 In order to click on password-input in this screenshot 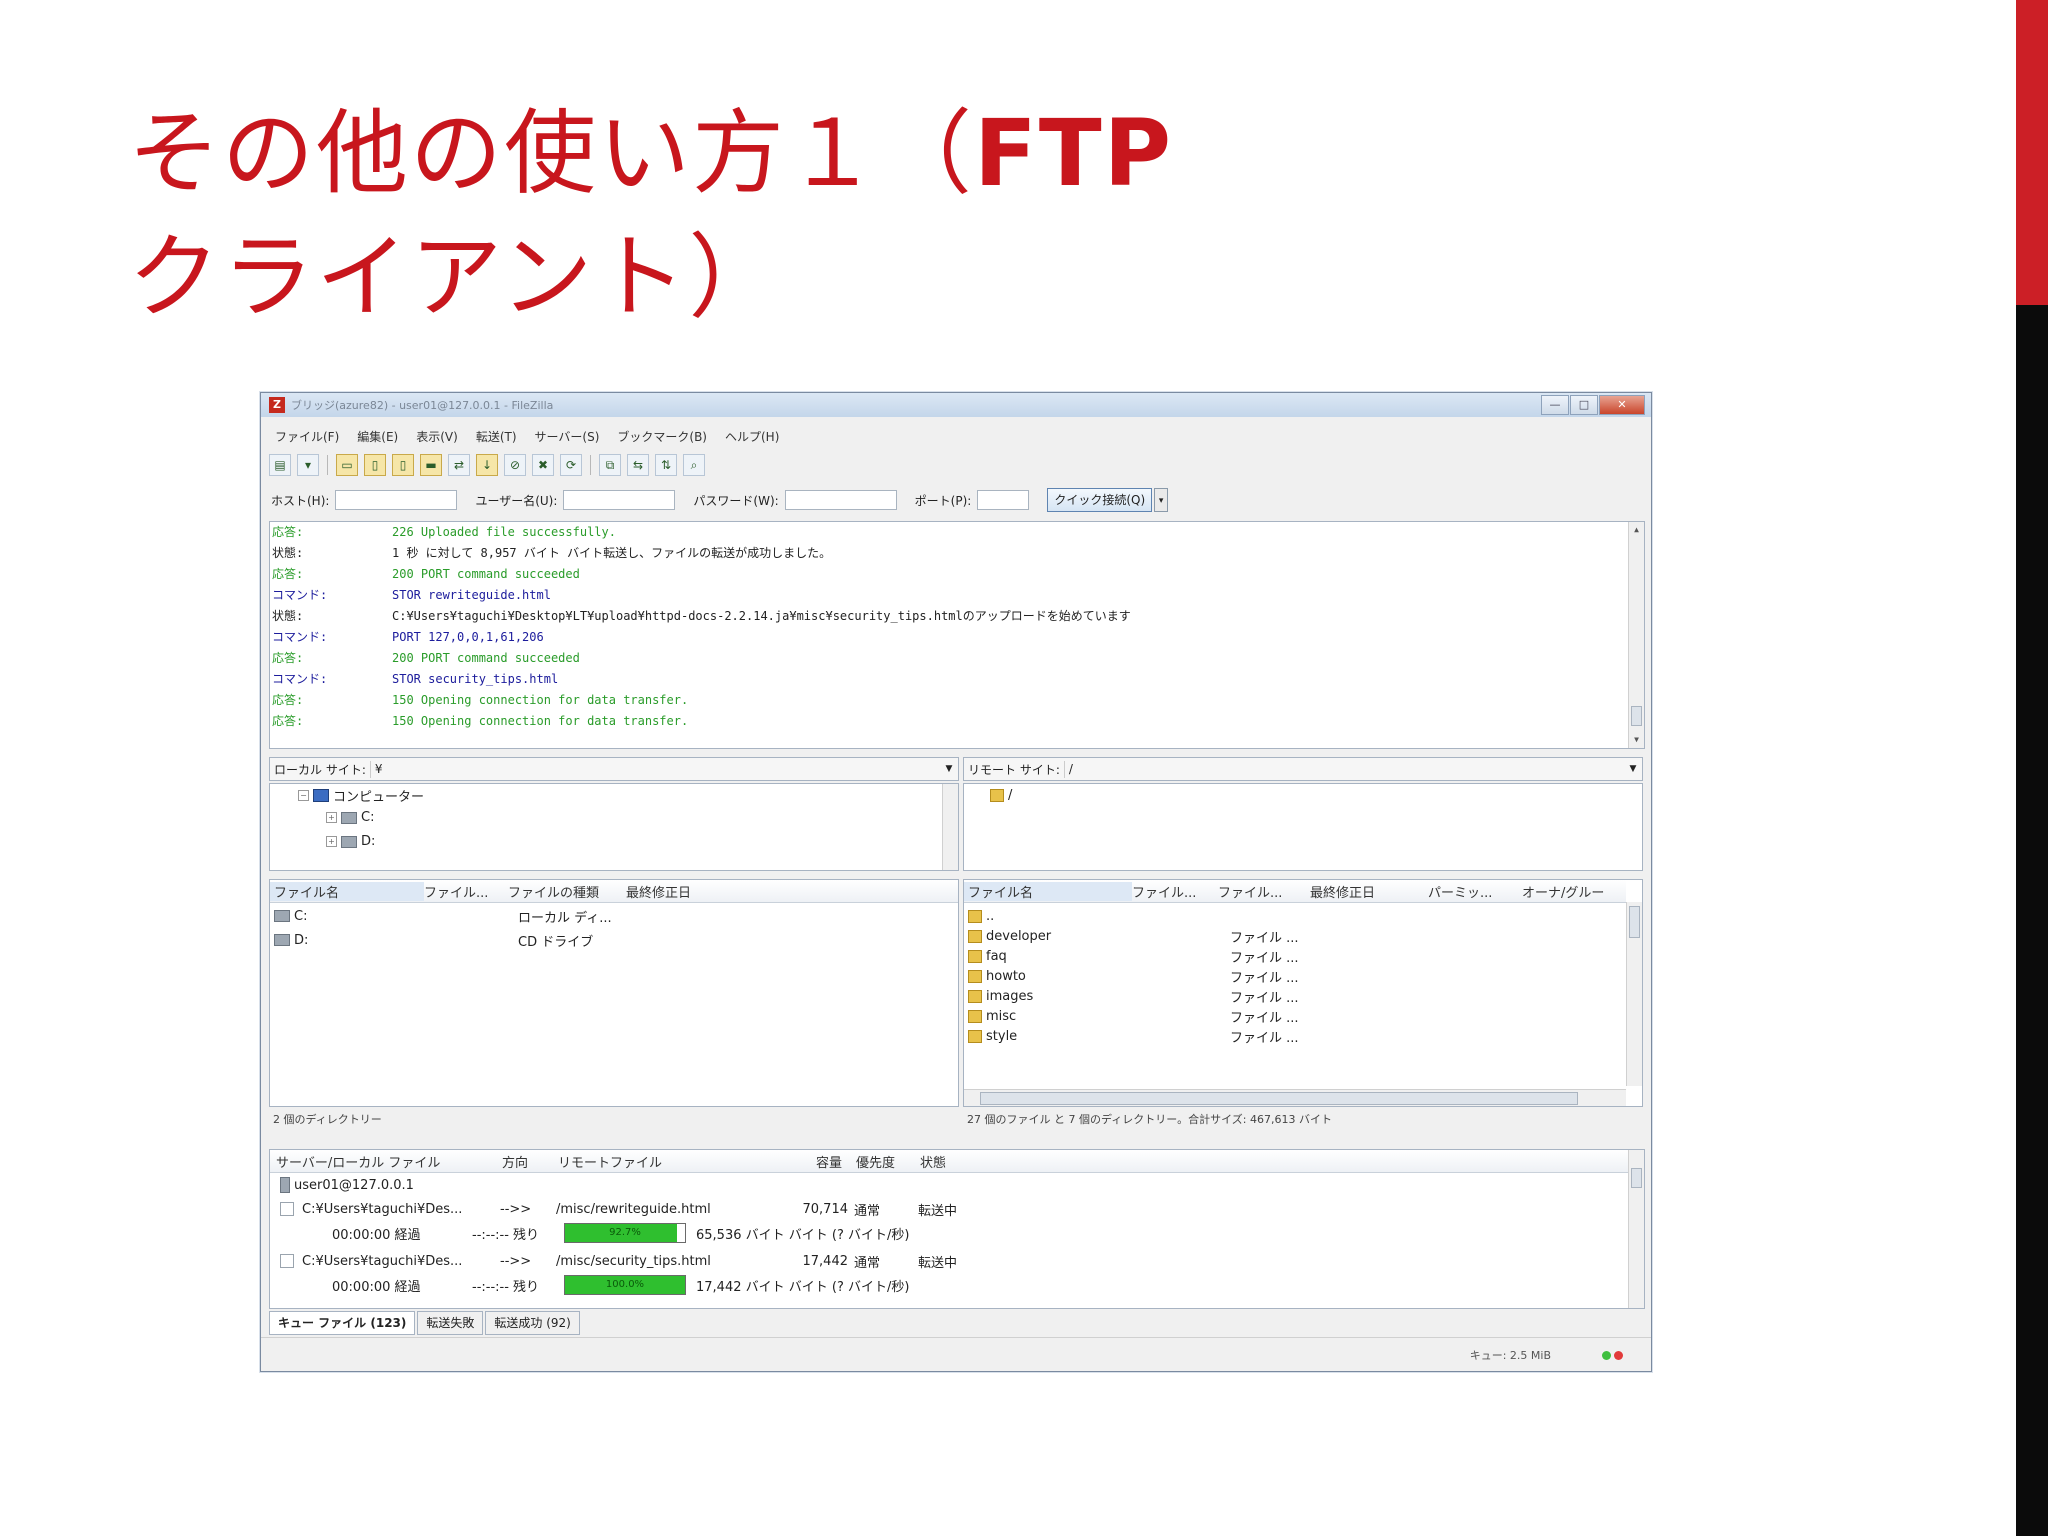, I will do `click(840, 500)`.